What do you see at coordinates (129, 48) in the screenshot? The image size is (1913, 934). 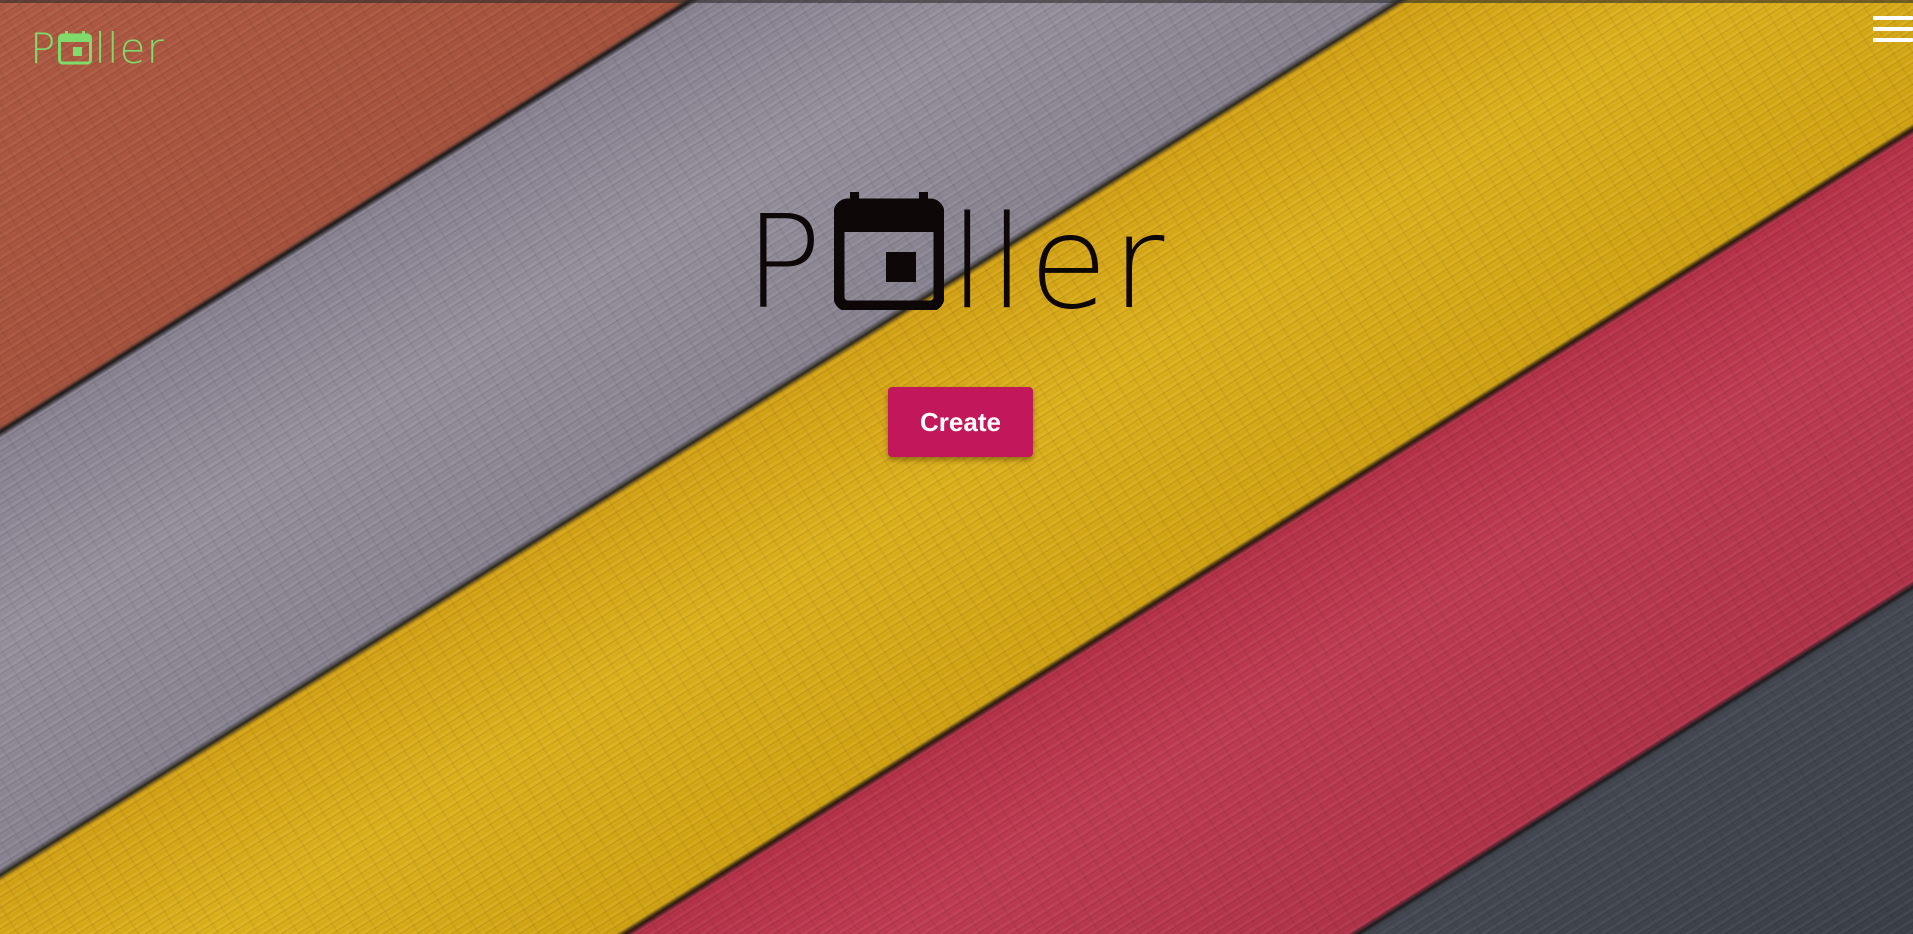 I see `brand-suffix: ller` at bounding box center [129, 48].